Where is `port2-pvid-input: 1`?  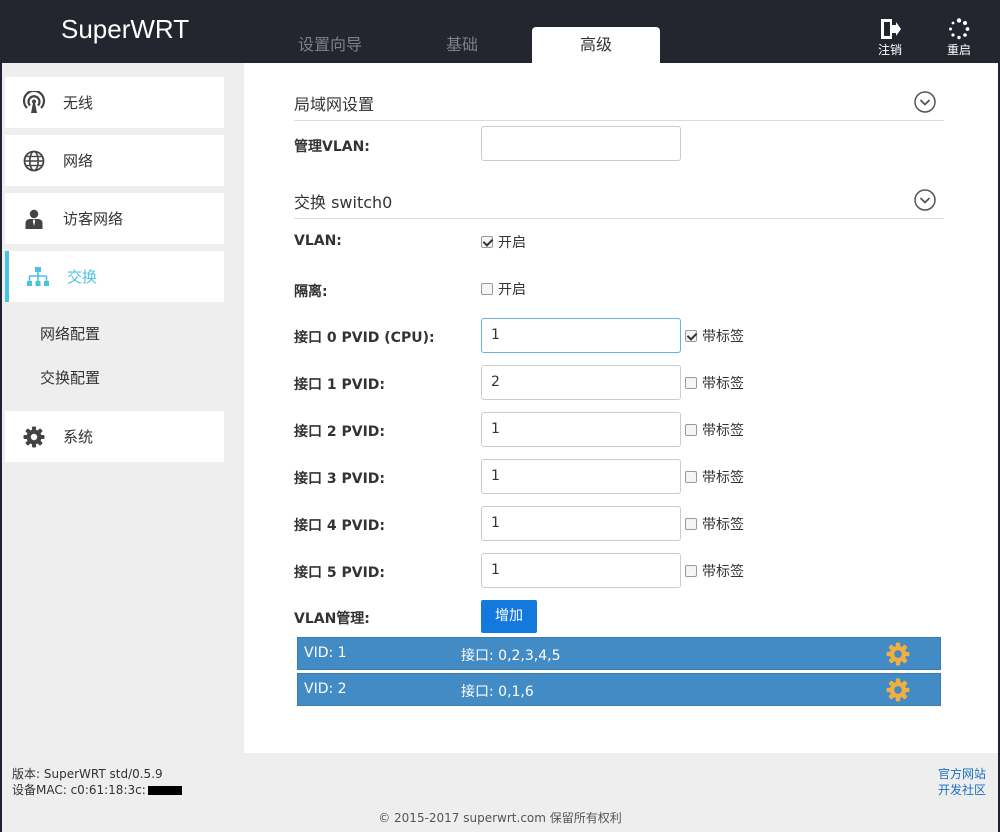 port2-pvid-input: 1 is located at coordinates (581, 429).